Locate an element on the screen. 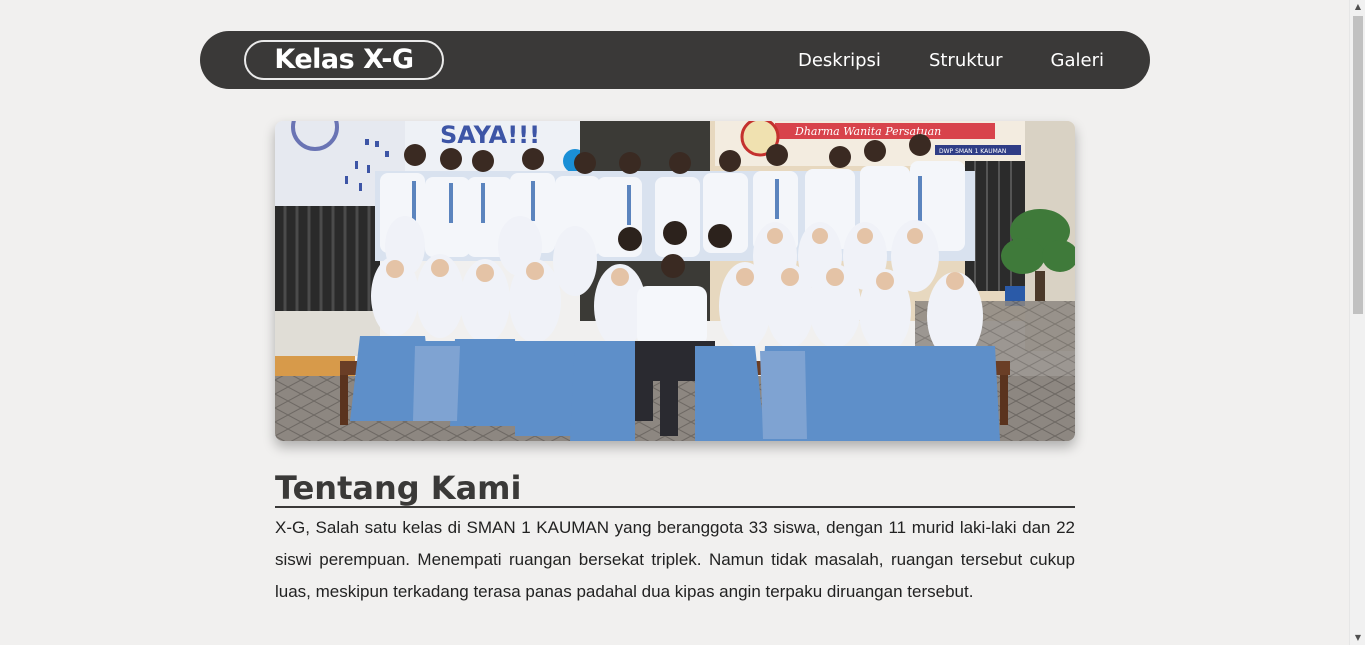 The height and width of the screenshot is (645, 1365). sign-small-text: DWP SMAN 1 KAUMAN is located at coordinates (972, 151).